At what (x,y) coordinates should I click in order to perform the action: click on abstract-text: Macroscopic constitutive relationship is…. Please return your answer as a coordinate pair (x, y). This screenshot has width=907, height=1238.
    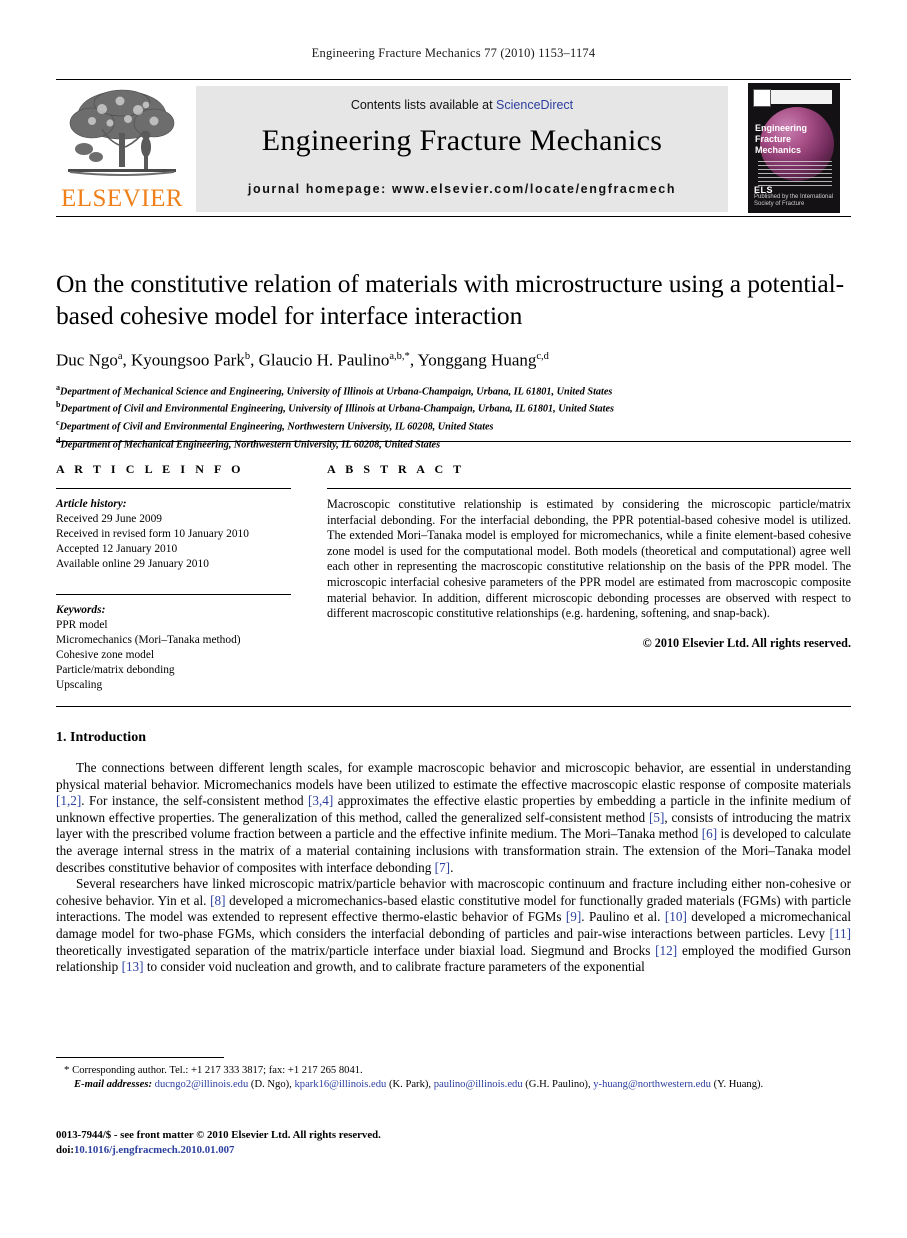
    Looking at the image, I should click on (589, 559).